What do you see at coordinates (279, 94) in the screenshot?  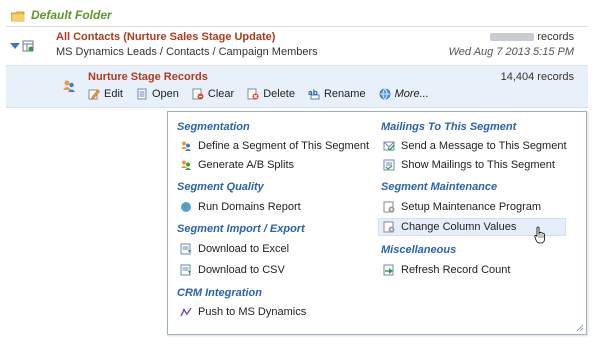 I see `delete-label: Delete` at bounding box center [279, 94].